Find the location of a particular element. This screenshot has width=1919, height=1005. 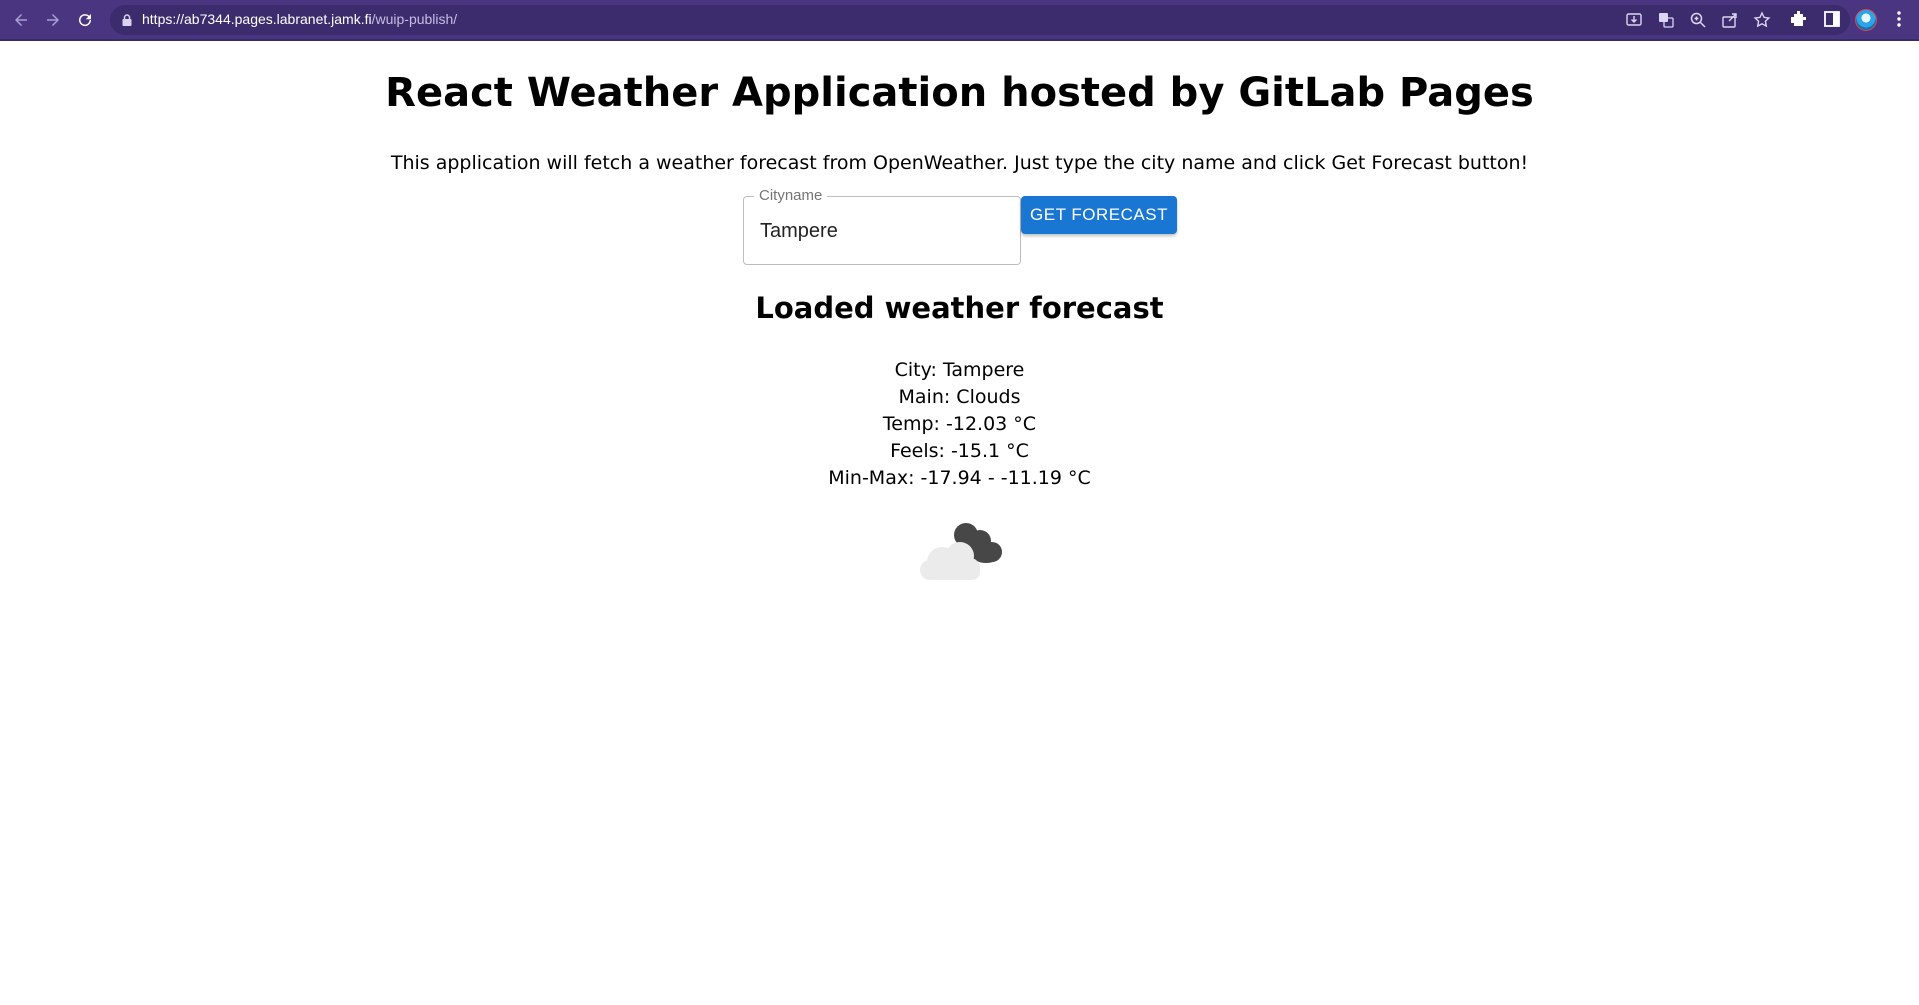

get-forecast-button: GET FORECAST is located at coordinates (1099, 215).